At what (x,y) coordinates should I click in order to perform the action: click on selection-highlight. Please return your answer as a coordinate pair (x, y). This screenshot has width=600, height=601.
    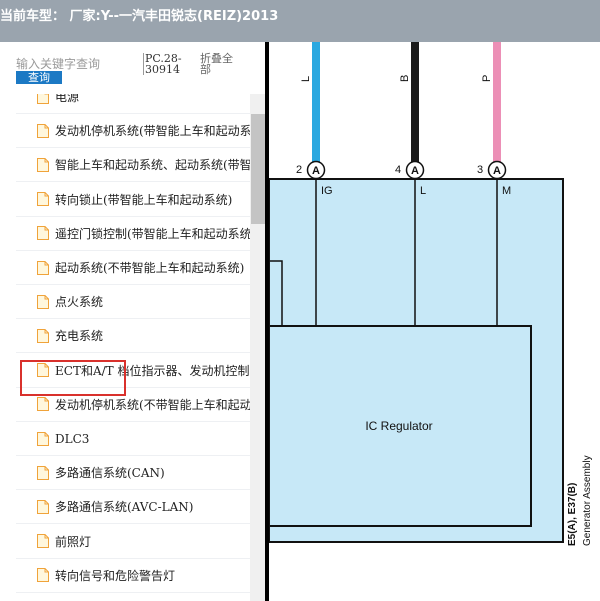
    Looking at the image, I should click on (73, 378).